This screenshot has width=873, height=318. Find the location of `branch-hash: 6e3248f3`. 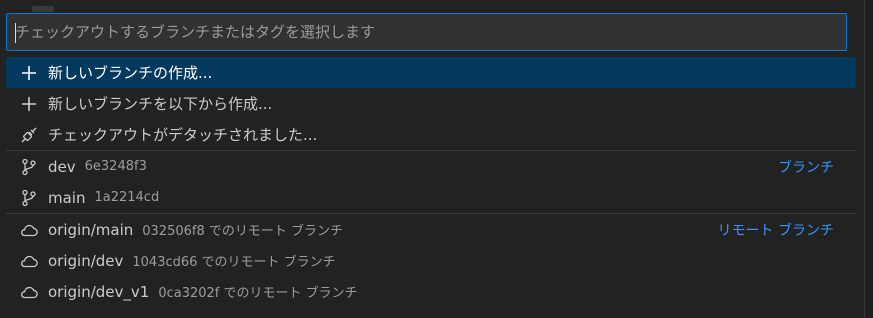

branch-hash: 6e3248f3 is located at coordinates (115, 166).